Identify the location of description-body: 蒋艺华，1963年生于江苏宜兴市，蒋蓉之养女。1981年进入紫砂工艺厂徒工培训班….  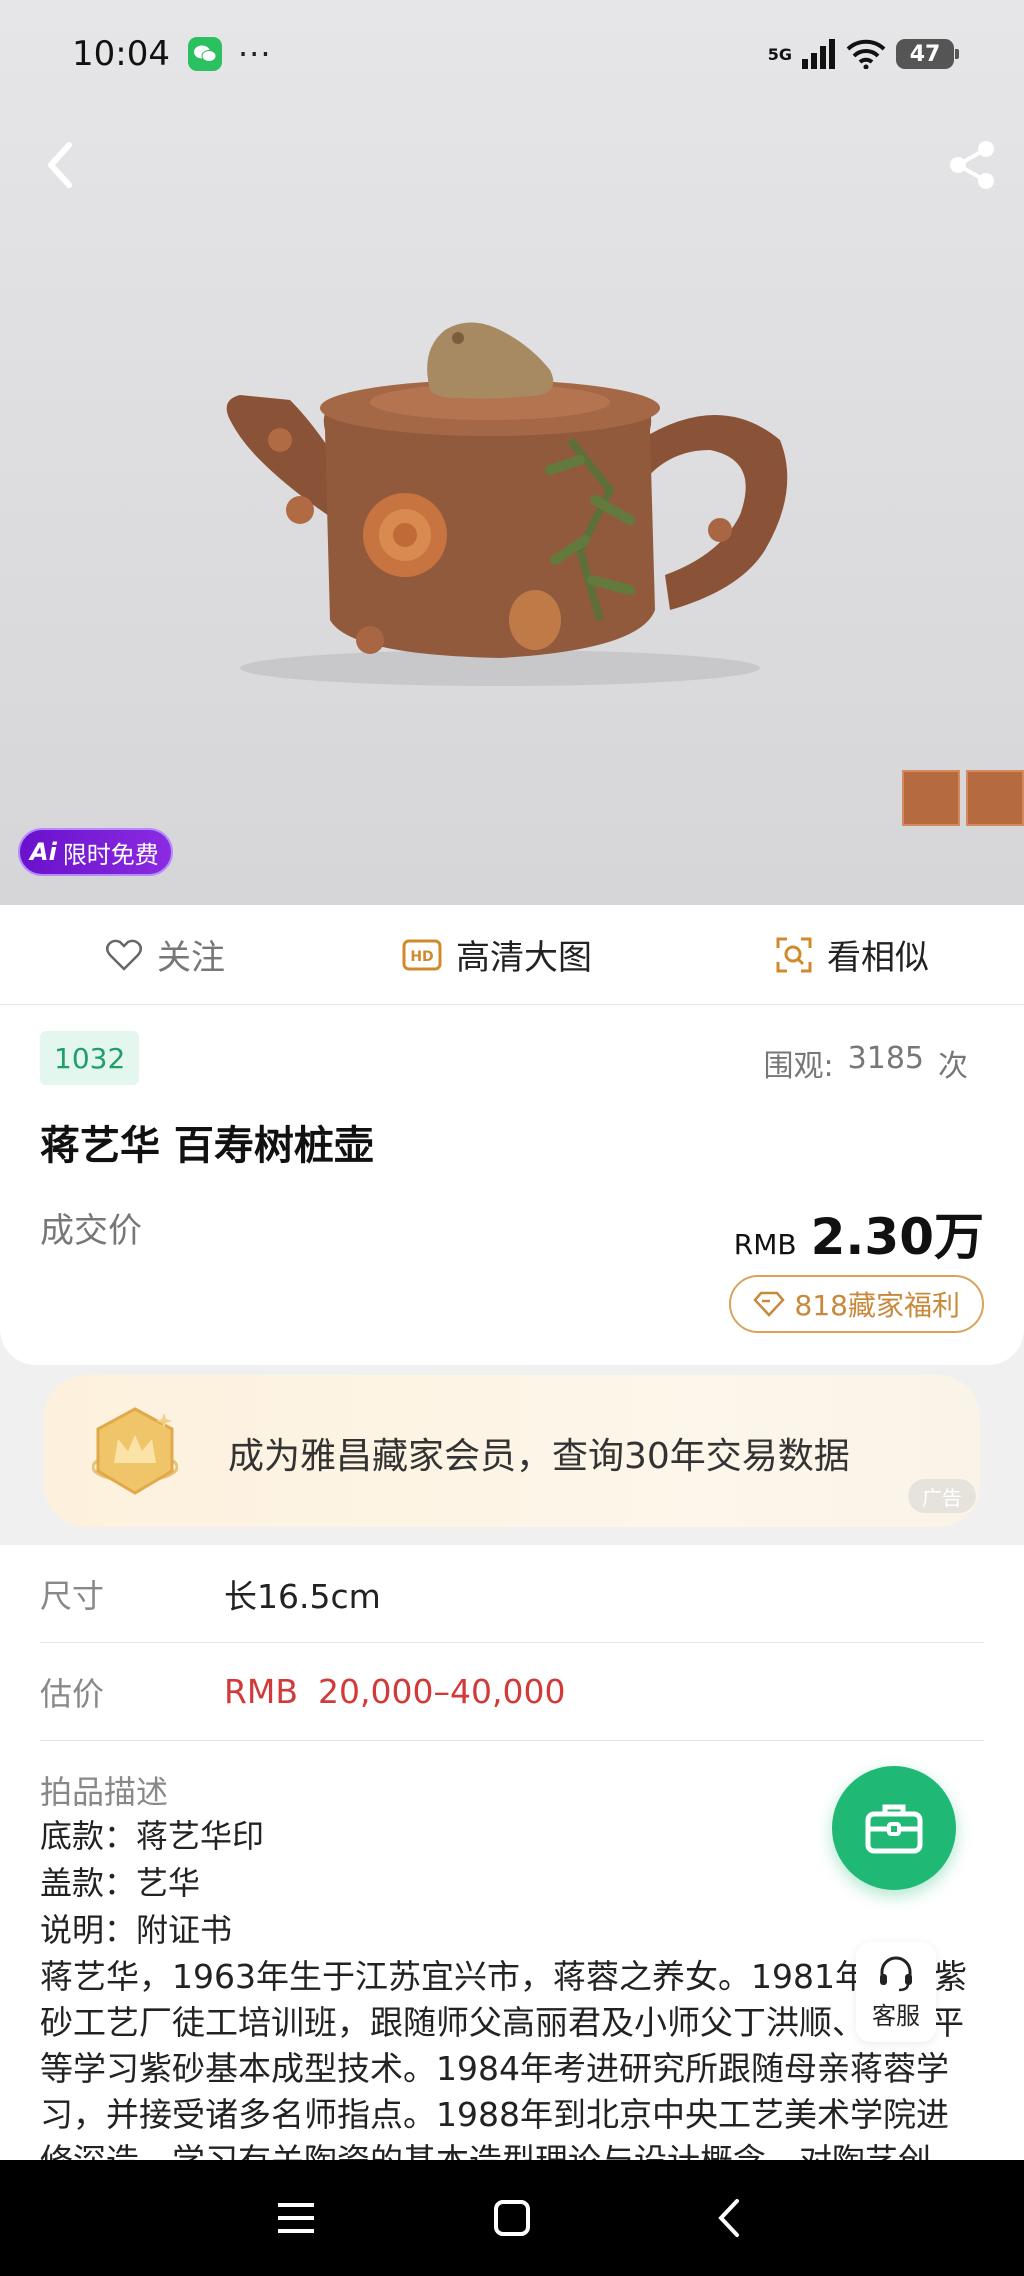
(503, 2068).